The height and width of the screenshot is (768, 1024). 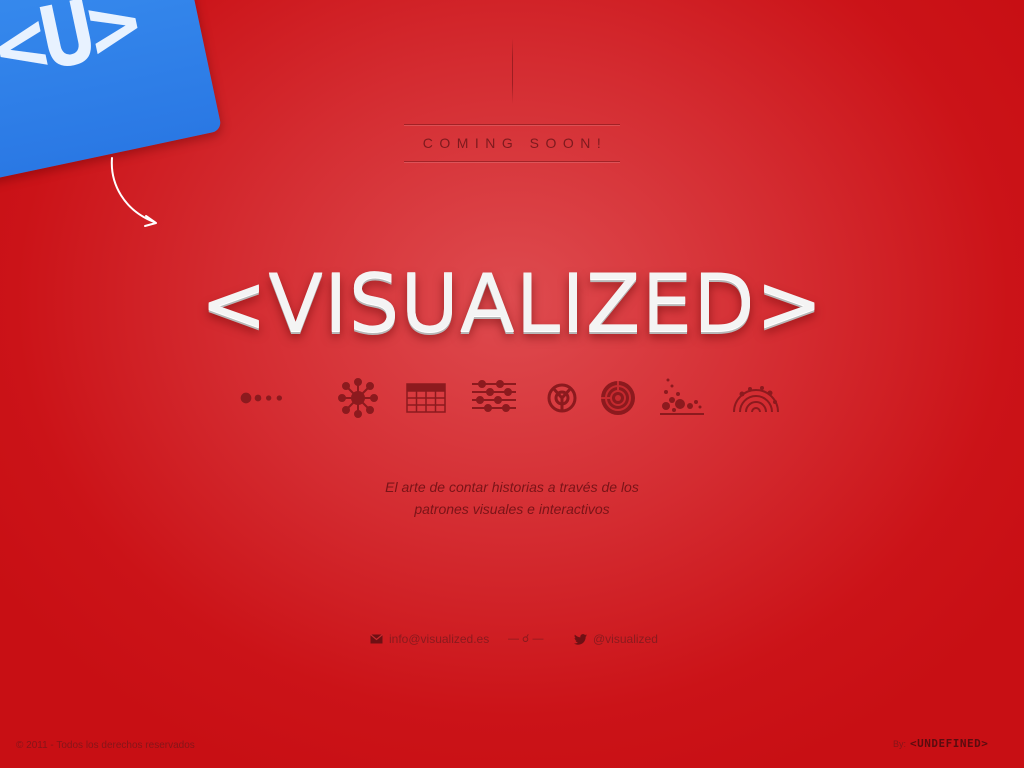 I want to click on coming-soon-label: COMING SOON!, so click(x=512, y=143).